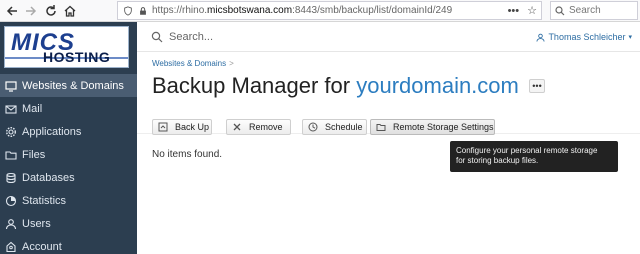 The width and height of the screenshot is (640, 254). I want to click on sidebar-item-label: Applications, so click(52, 131).